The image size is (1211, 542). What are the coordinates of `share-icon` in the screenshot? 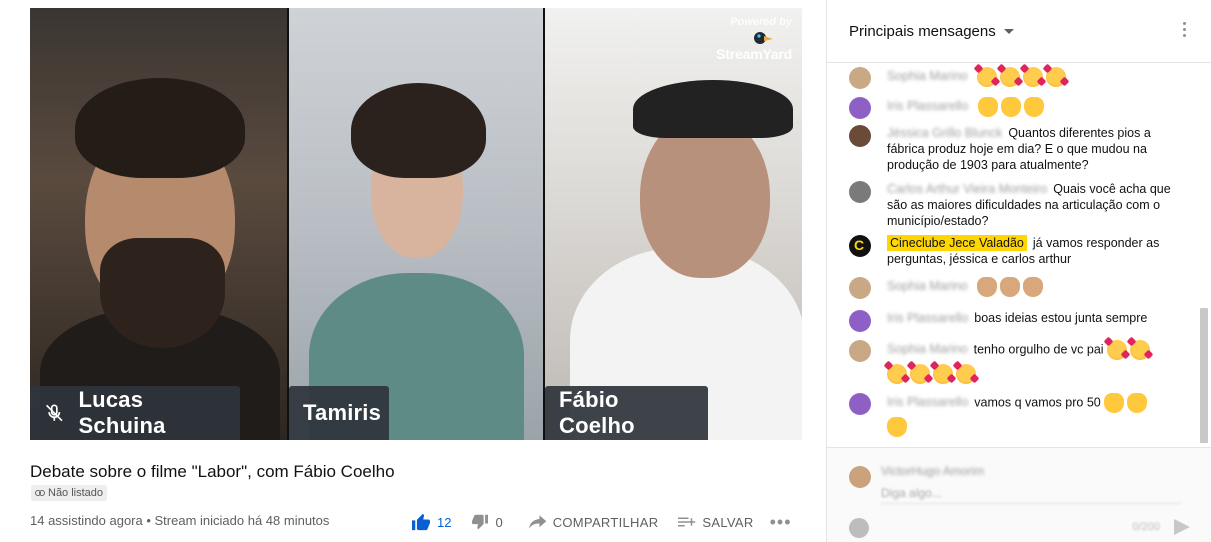 It's located at (537, 522).